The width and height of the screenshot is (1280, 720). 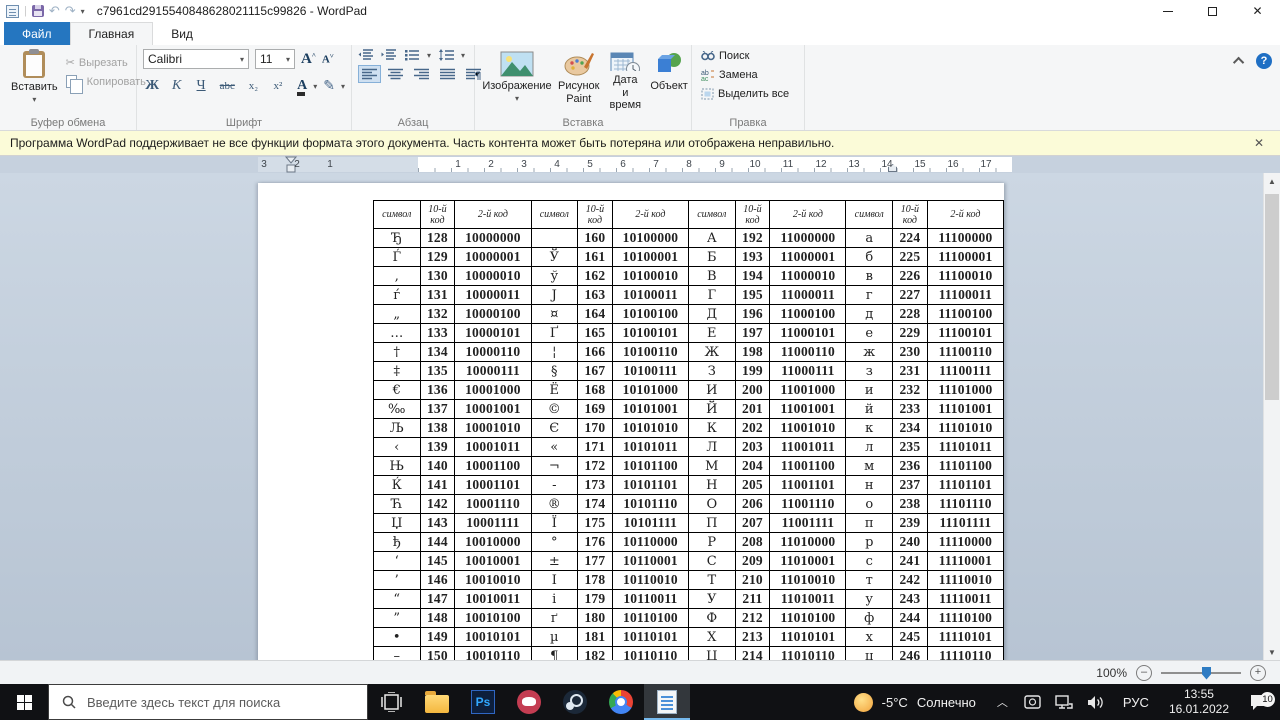 What do you see at coordinates (707, 75) in the screenshot?
I see `replace-icon: abac` at bounding box center [707, 75].